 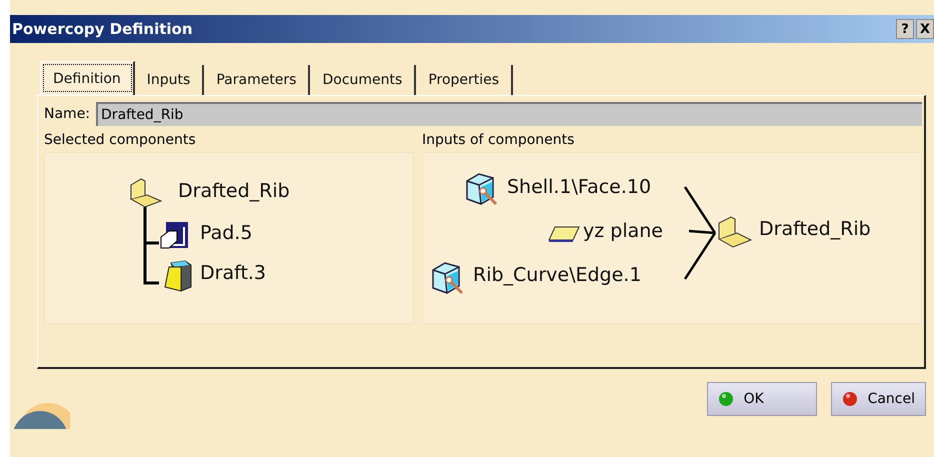 What do you see at coordinates (557, 275) in the screenshot?
I see `input-item: Rib_Curve\Edge.1` at bounding box center [557, 275].